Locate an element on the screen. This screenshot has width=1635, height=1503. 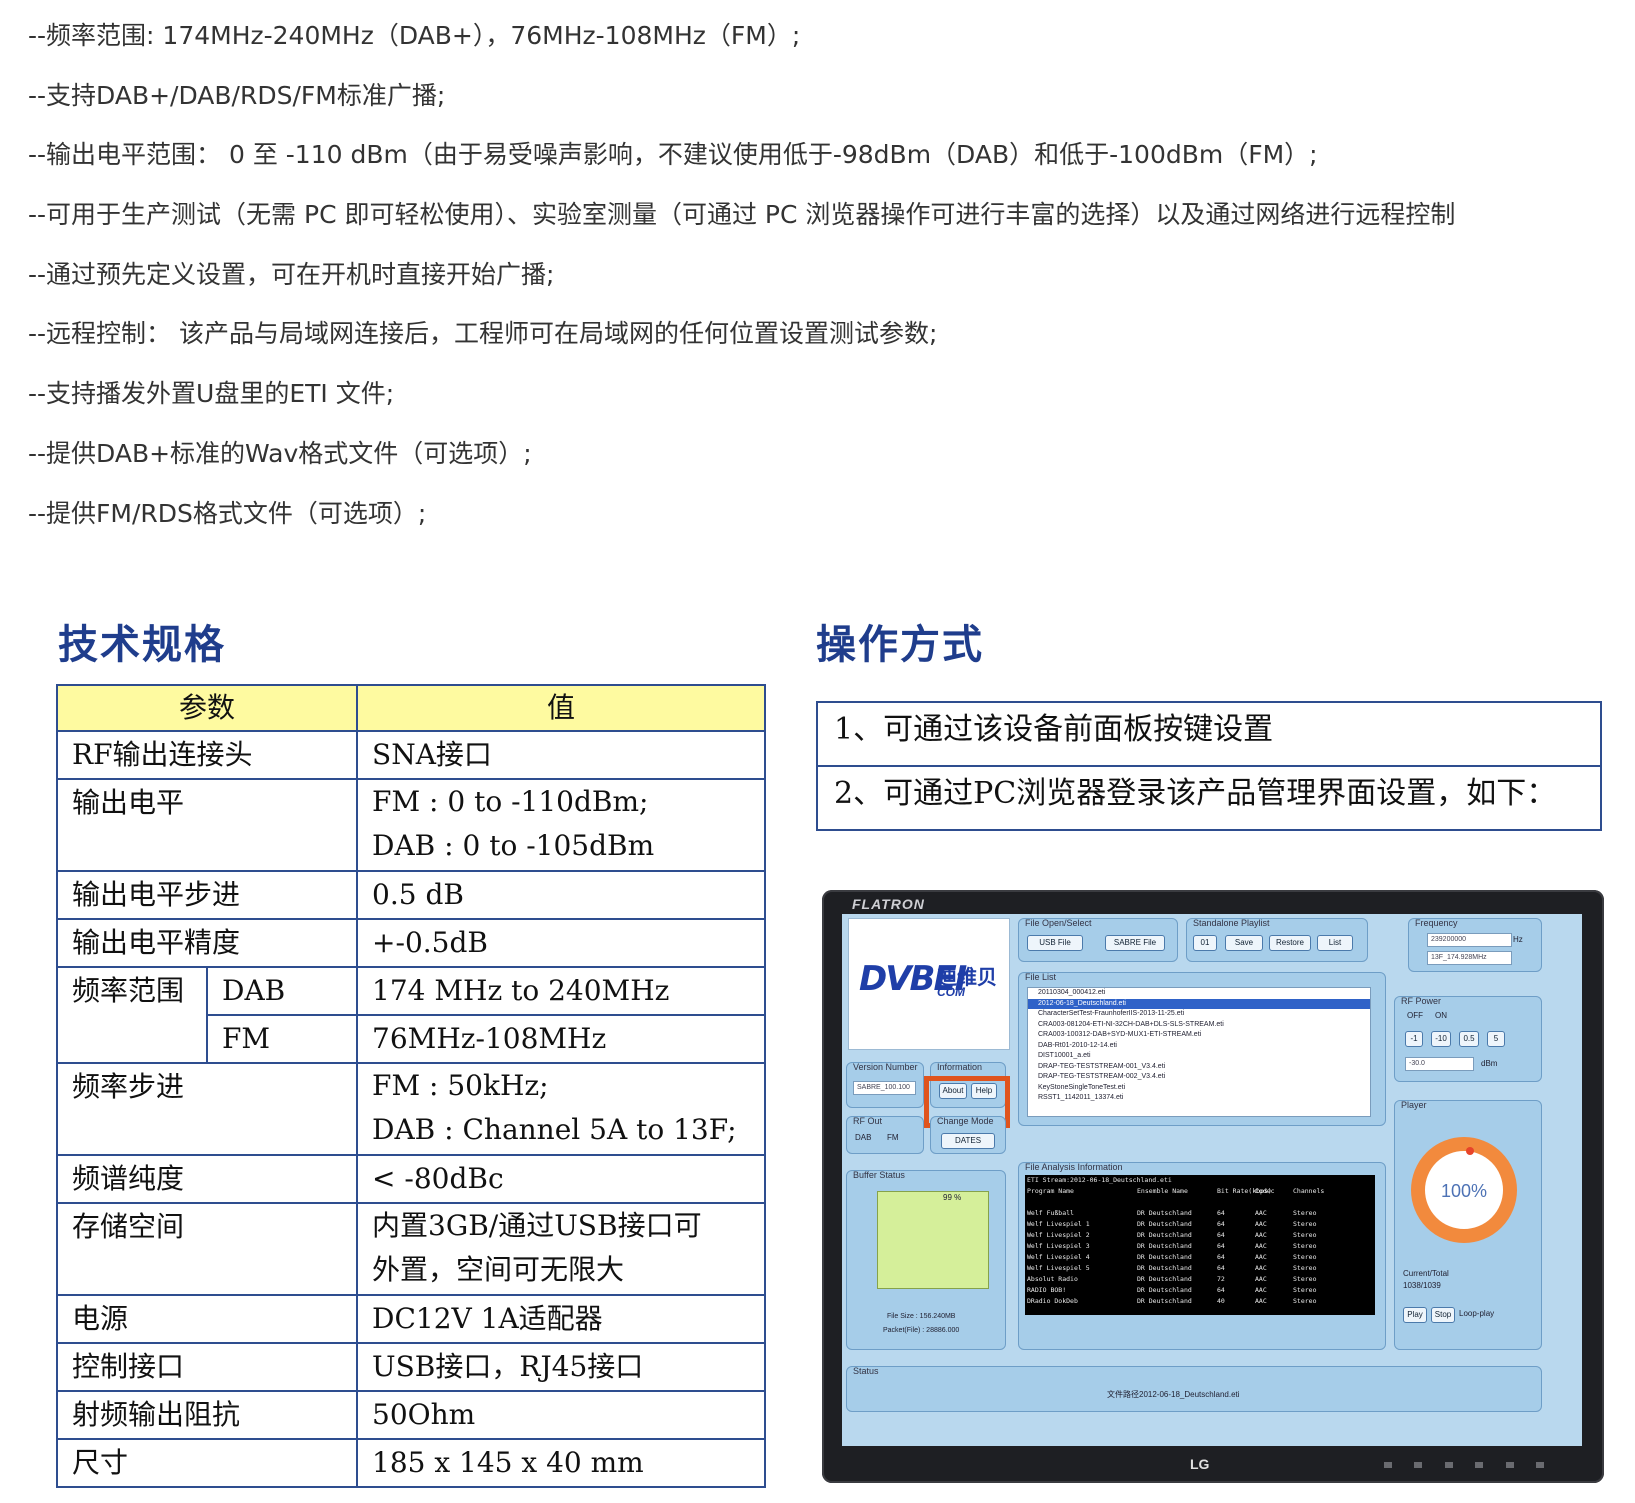
table-row: 输出电平精度 +-0.5dB is located at coordinates (411, 943).